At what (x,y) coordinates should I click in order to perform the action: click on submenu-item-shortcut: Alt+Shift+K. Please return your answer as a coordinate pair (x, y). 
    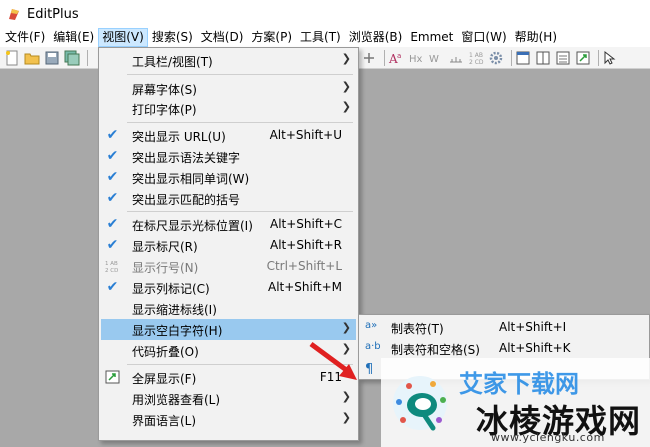
    Looking at the image, I should click on (535, 348).